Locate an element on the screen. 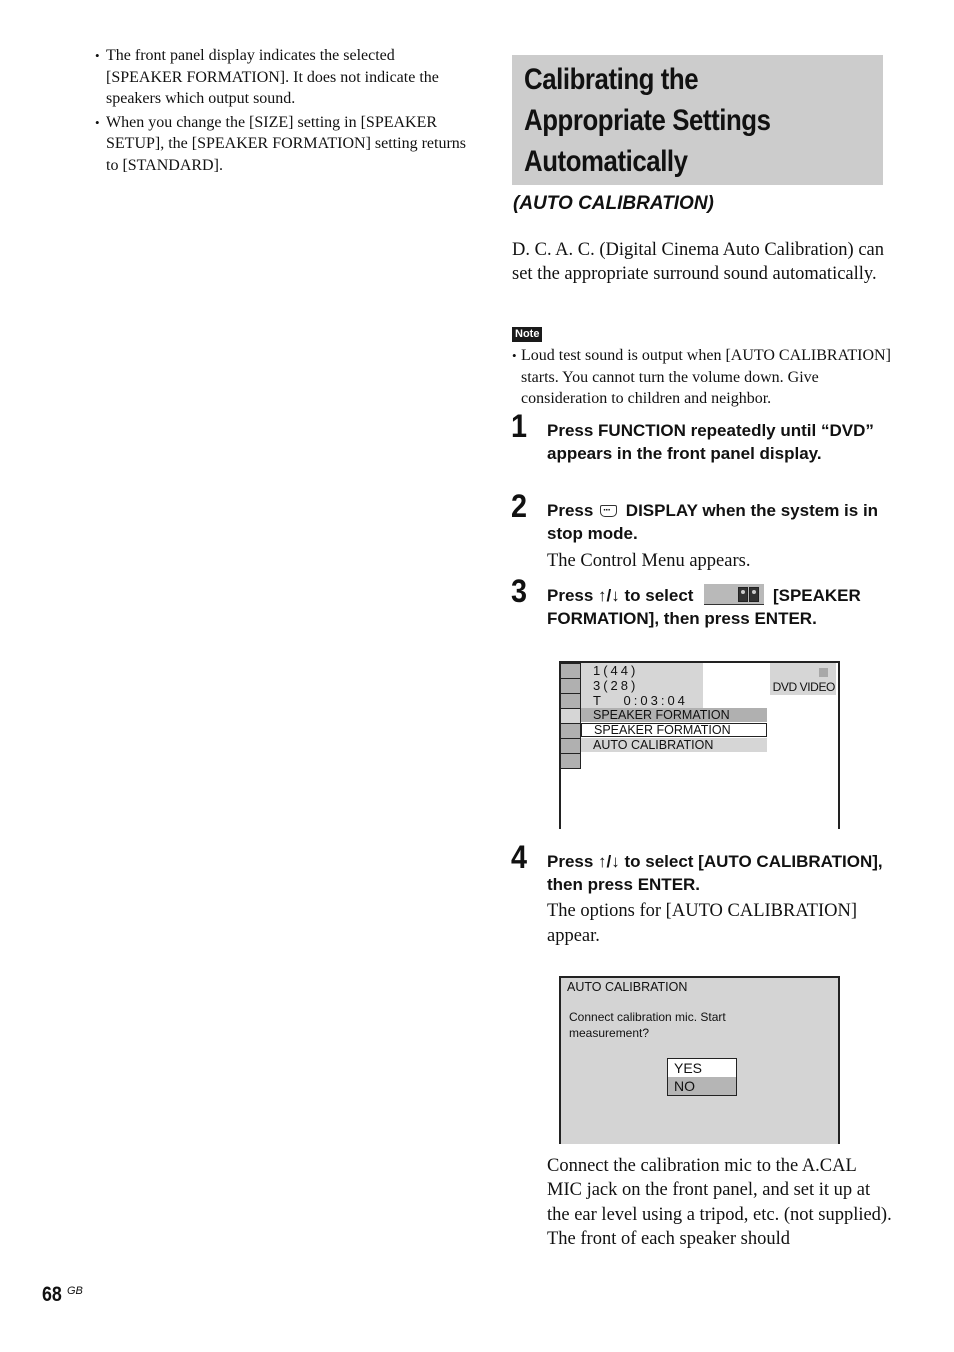  step-heading-text: Press ↑/↓ to select is located at coordinates (620, 595).